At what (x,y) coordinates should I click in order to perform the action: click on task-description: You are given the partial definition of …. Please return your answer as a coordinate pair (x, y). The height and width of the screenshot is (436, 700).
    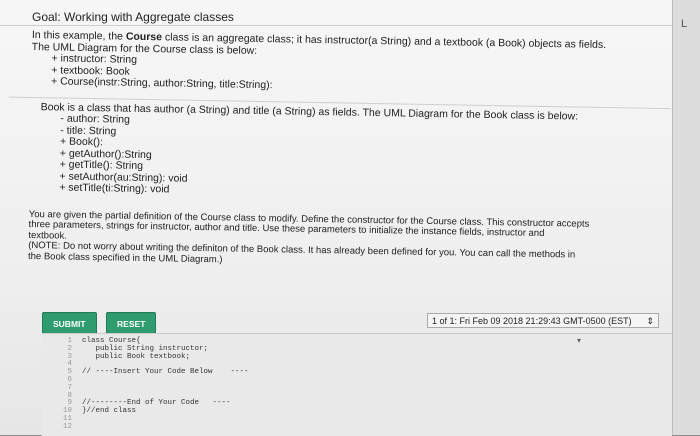
    Looking at the image, I should click on (308, 236).